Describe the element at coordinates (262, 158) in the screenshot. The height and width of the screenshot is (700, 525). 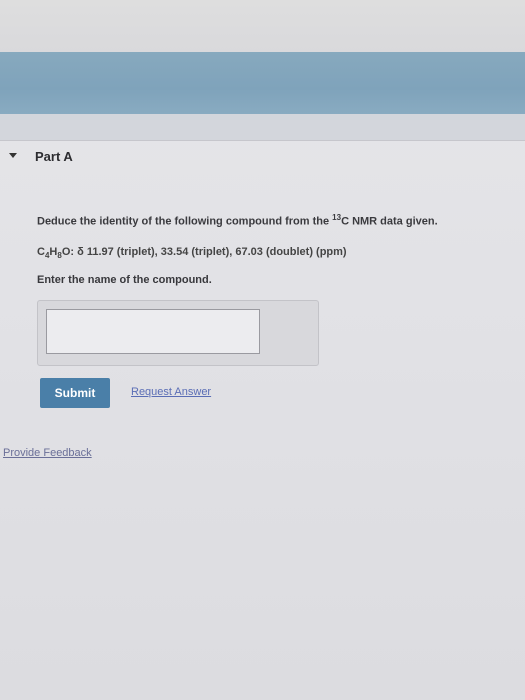
I see `part-a-header: Part A` at that location.